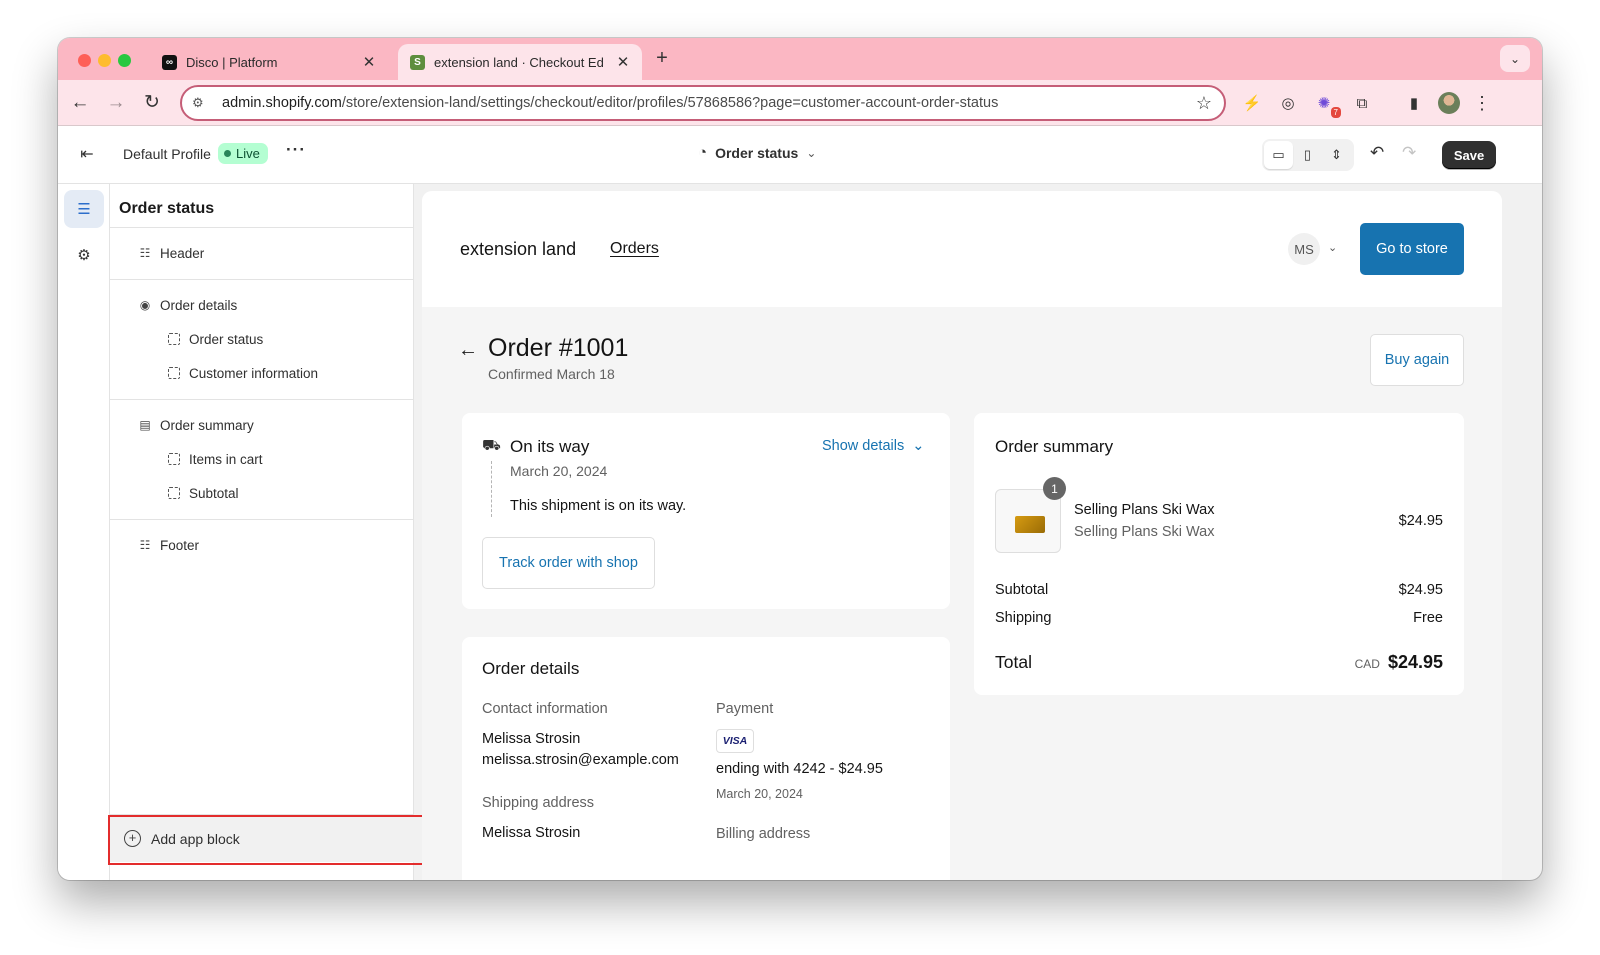 This screenshot has height=955, width=1600. Describe the element at coordinates (1204, 103) in the screenshot. I see `bookmark-star-icon: ☆` at that location.